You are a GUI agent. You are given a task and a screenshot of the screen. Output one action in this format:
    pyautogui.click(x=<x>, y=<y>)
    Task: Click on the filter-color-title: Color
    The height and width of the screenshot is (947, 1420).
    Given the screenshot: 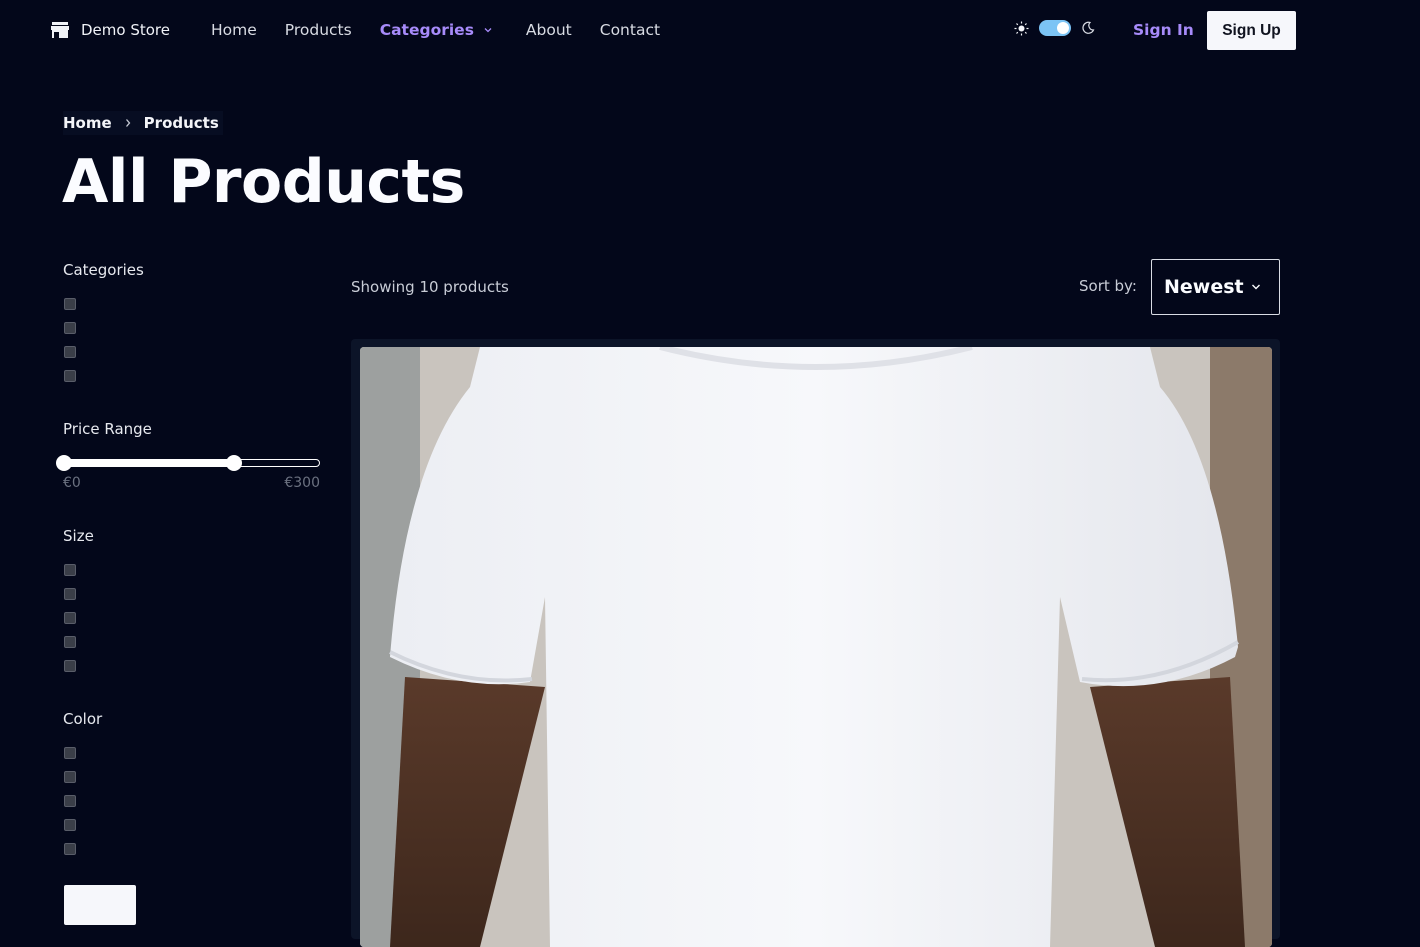 What is the action you would take?
    pyautogui.click(x=83, y=719)
    